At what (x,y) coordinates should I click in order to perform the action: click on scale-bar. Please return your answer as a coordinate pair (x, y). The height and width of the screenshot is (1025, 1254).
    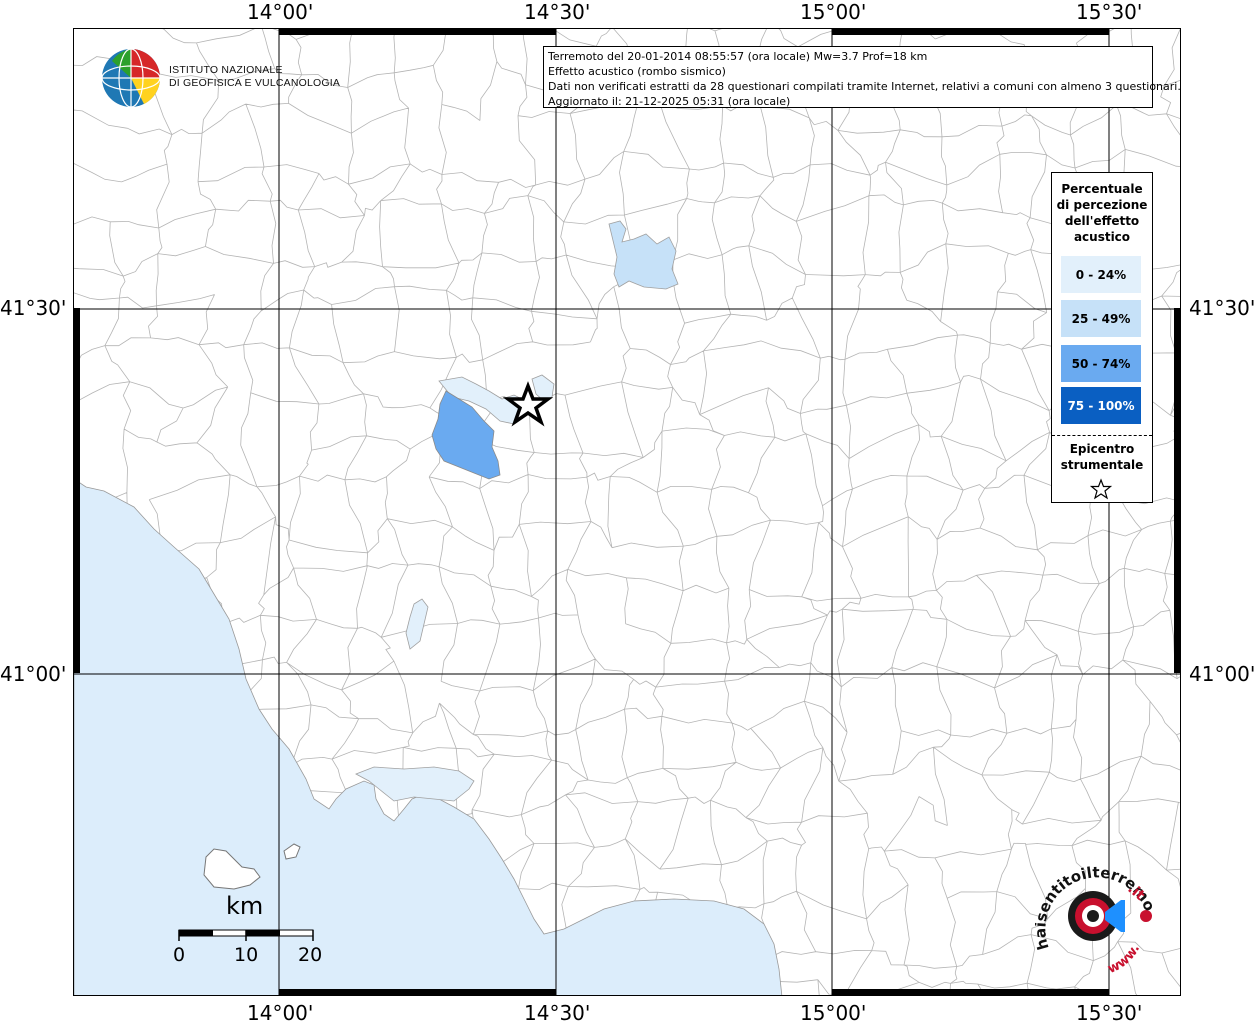
    Looking at the image, I should click on (246, 935).